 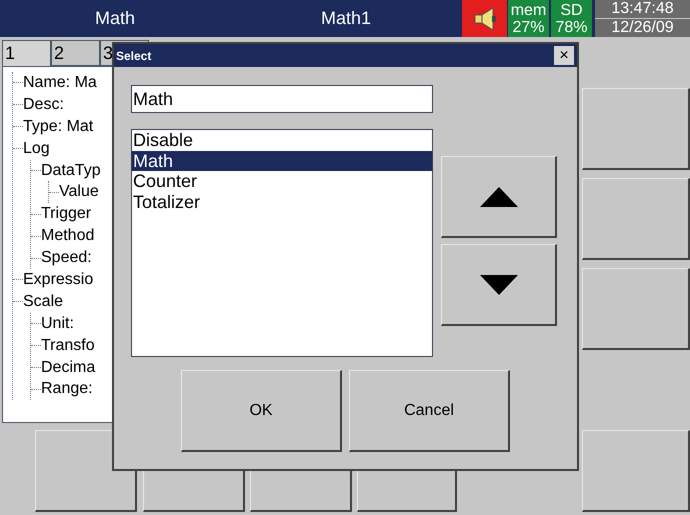 What do you see at coordinates (528, 27) in the screenshot?
I see `memory-value: 27%` at bounding box center [528, 27].